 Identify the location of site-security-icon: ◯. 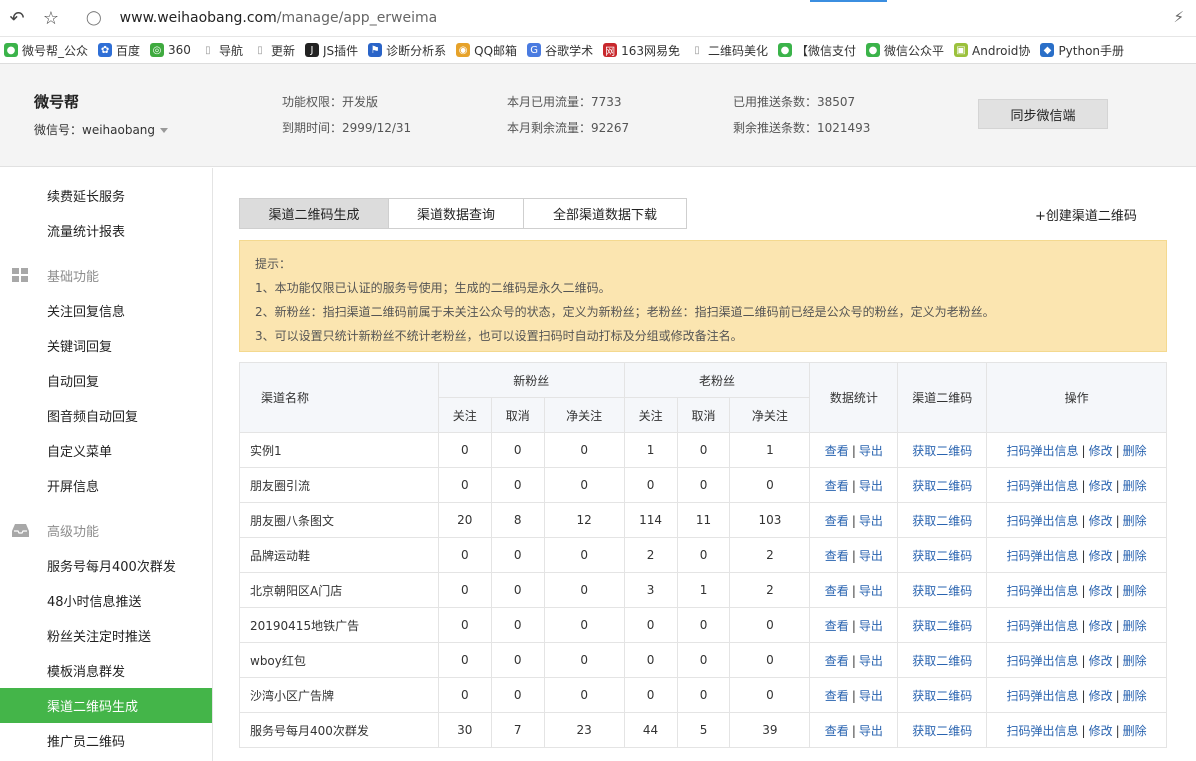
(94, 18).